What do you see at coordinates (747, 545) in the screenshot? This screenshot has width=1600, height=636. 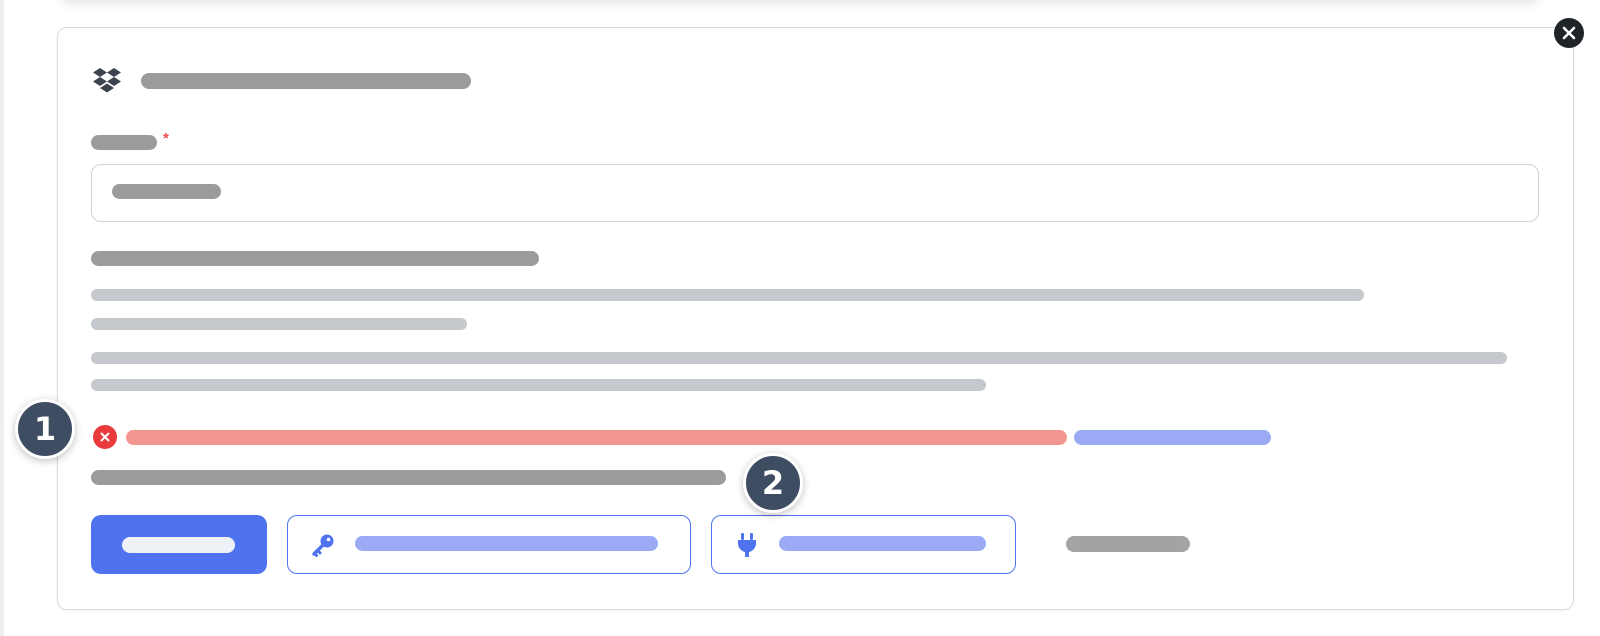 I see `plug-icon` at bounding box center [747, 545].